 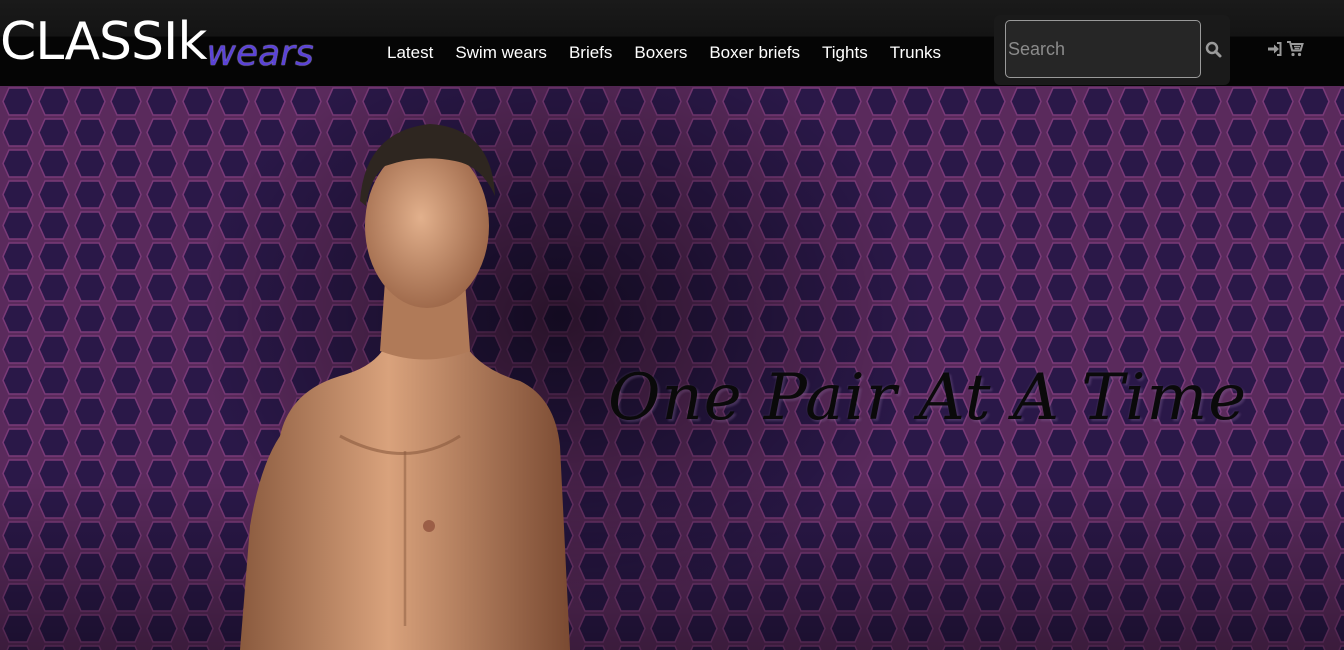 I want to click on search-icon, so click(x=1214, y=50).